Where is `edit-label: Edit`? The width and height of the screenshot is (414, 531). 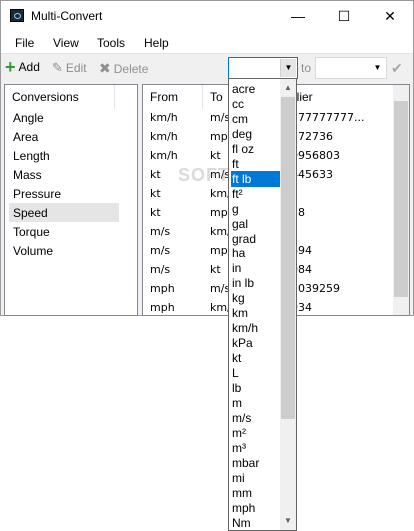
edit-label: Edit is located at coordinates (76, 68).